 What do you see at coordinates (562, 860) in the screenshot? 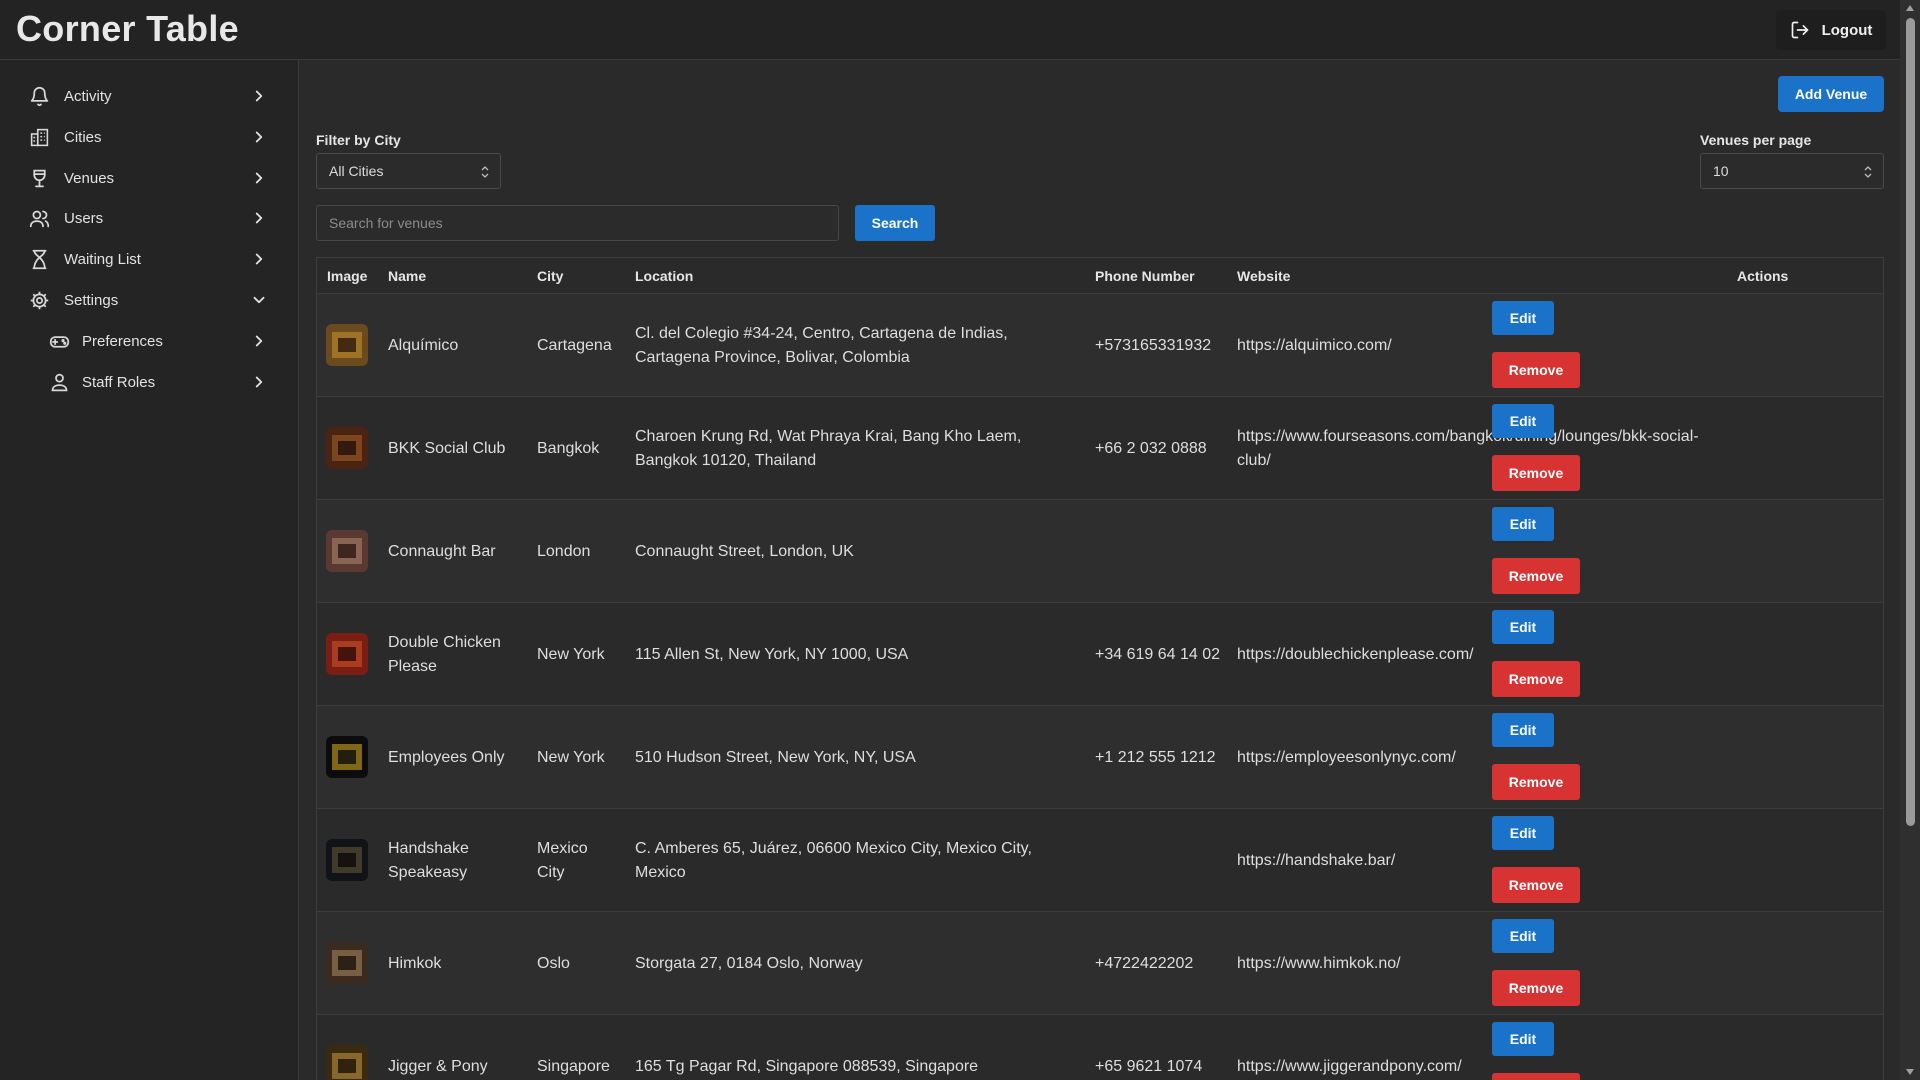
I see `venue-city: Mexico City` at bounding box center [562, 860].